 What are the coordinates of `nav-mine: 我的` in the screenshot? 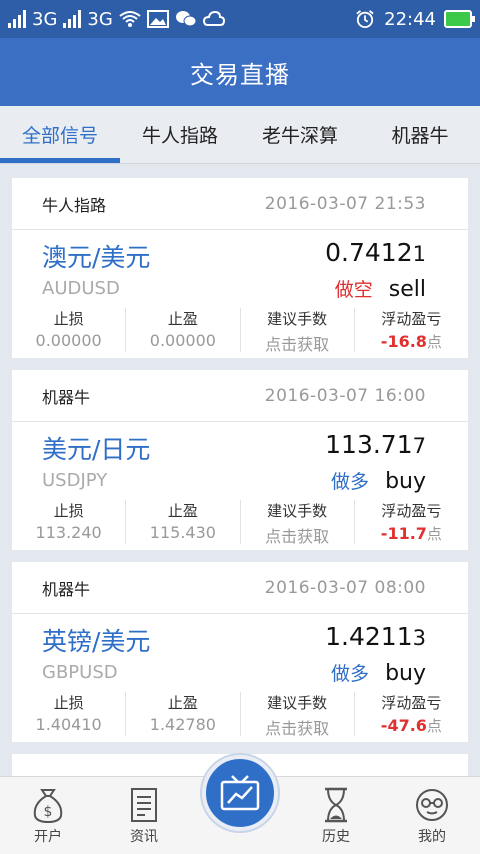 It's located at (432, 815).